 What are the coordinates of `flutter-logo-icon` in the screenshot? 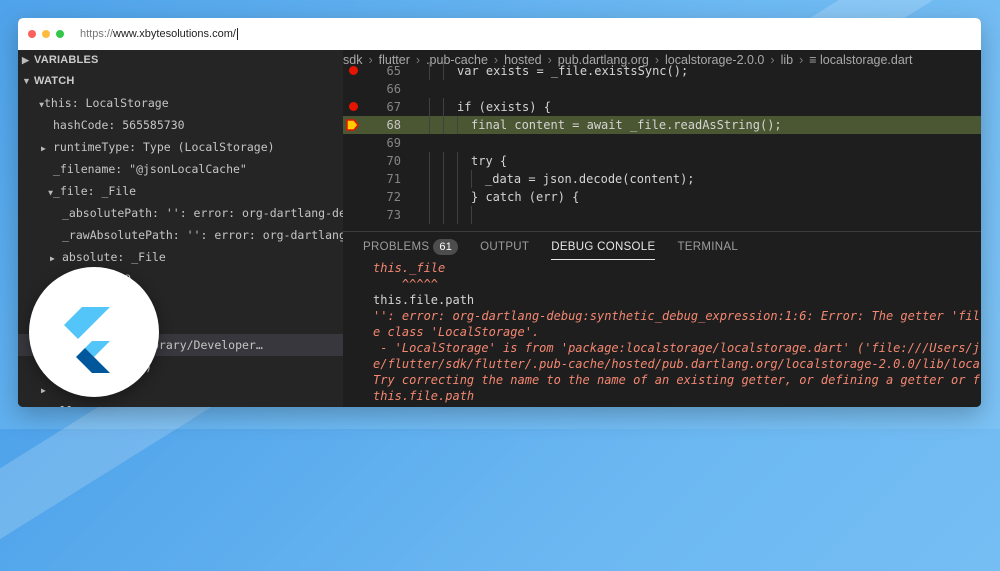 It's located at (87, 340).